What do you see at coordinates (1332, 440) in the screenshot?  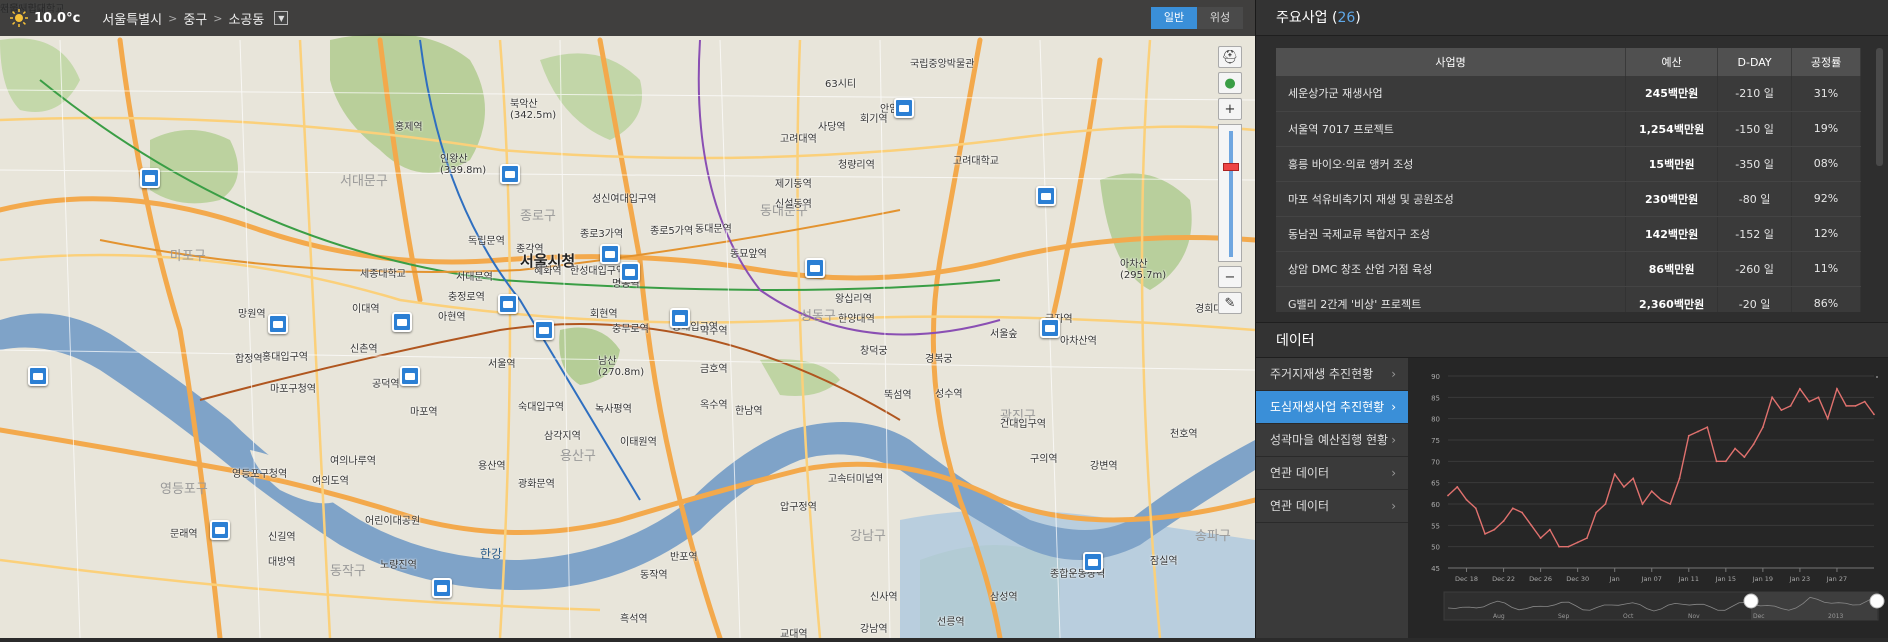 I see `data-menu-item: 성곽마을 예산집행 현황 ›` at bounding box center [1332, 440].